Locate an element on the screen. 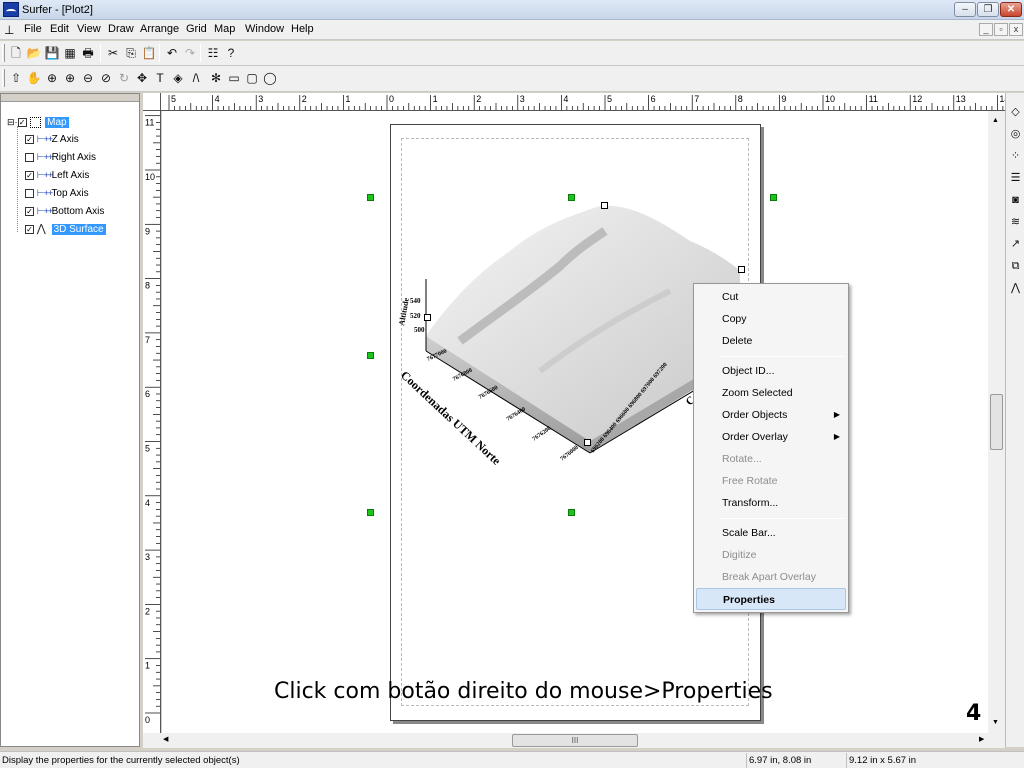 Image resolution: width=1024 pixels, height=768 pixels. image-map-icon: ◙ is located at coordinates (1015, 200).